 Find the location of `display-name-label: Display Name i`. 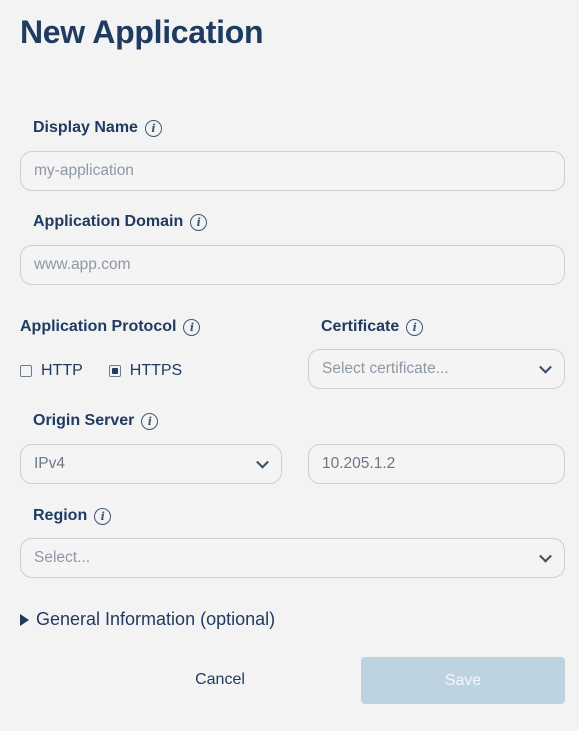

display-name-label: Display Name i is located at coordinates (97, 128).